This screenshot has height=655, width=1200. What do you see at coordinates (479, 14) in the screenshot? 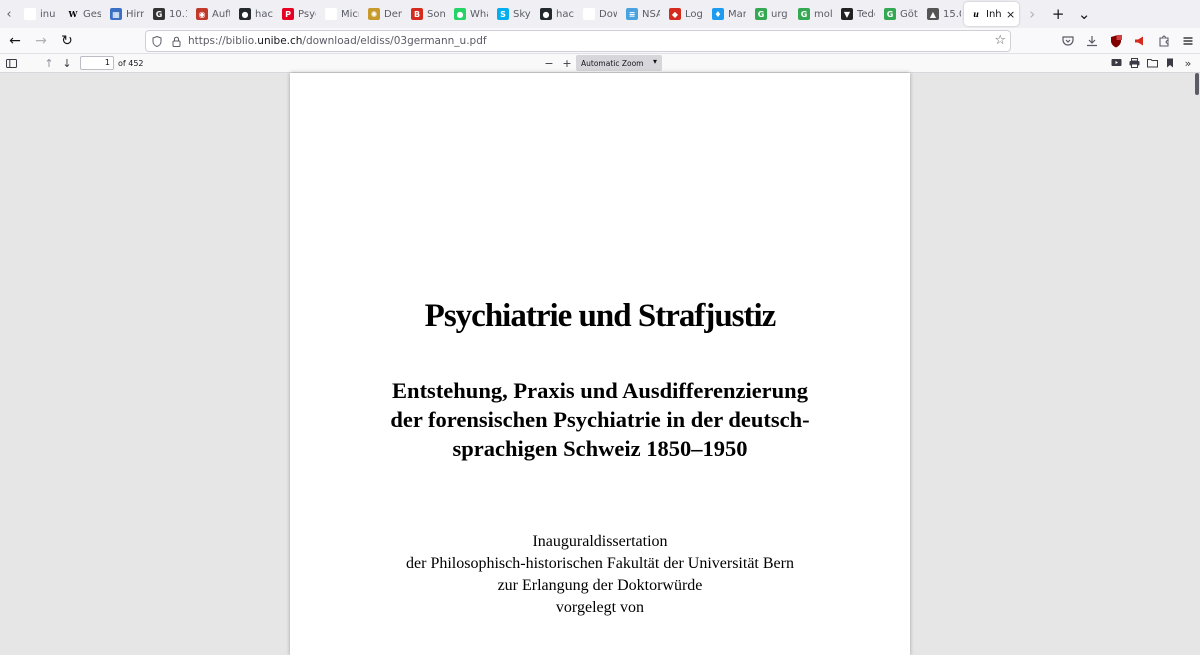
I see `tab-title: Wha` at bounding box center [479, 14].